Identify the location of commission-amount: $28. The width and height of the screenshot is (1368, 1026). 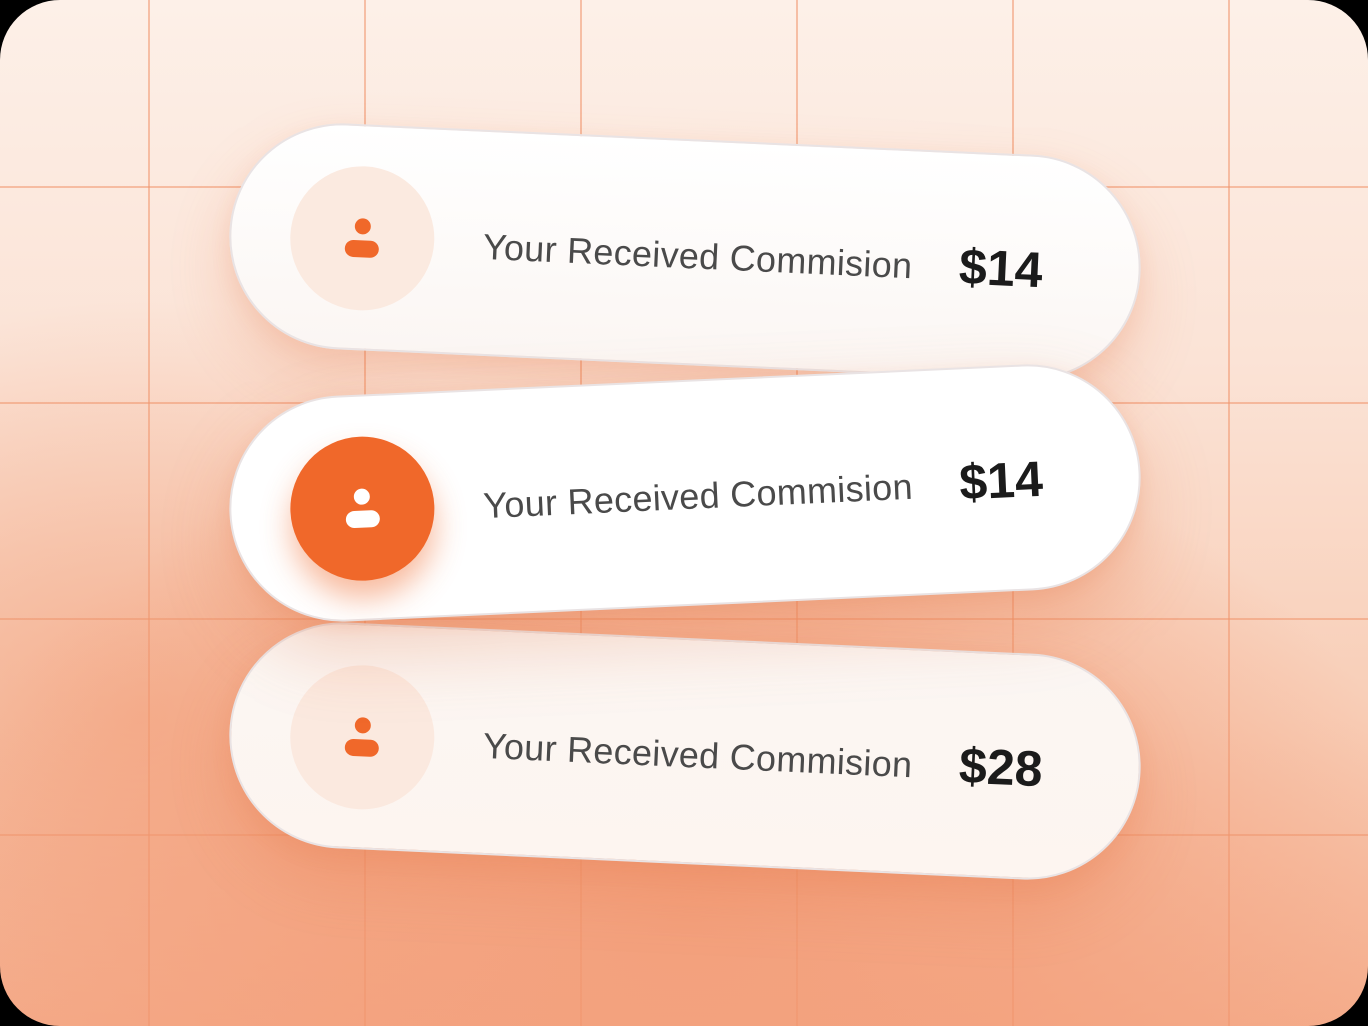
(1000, 767).